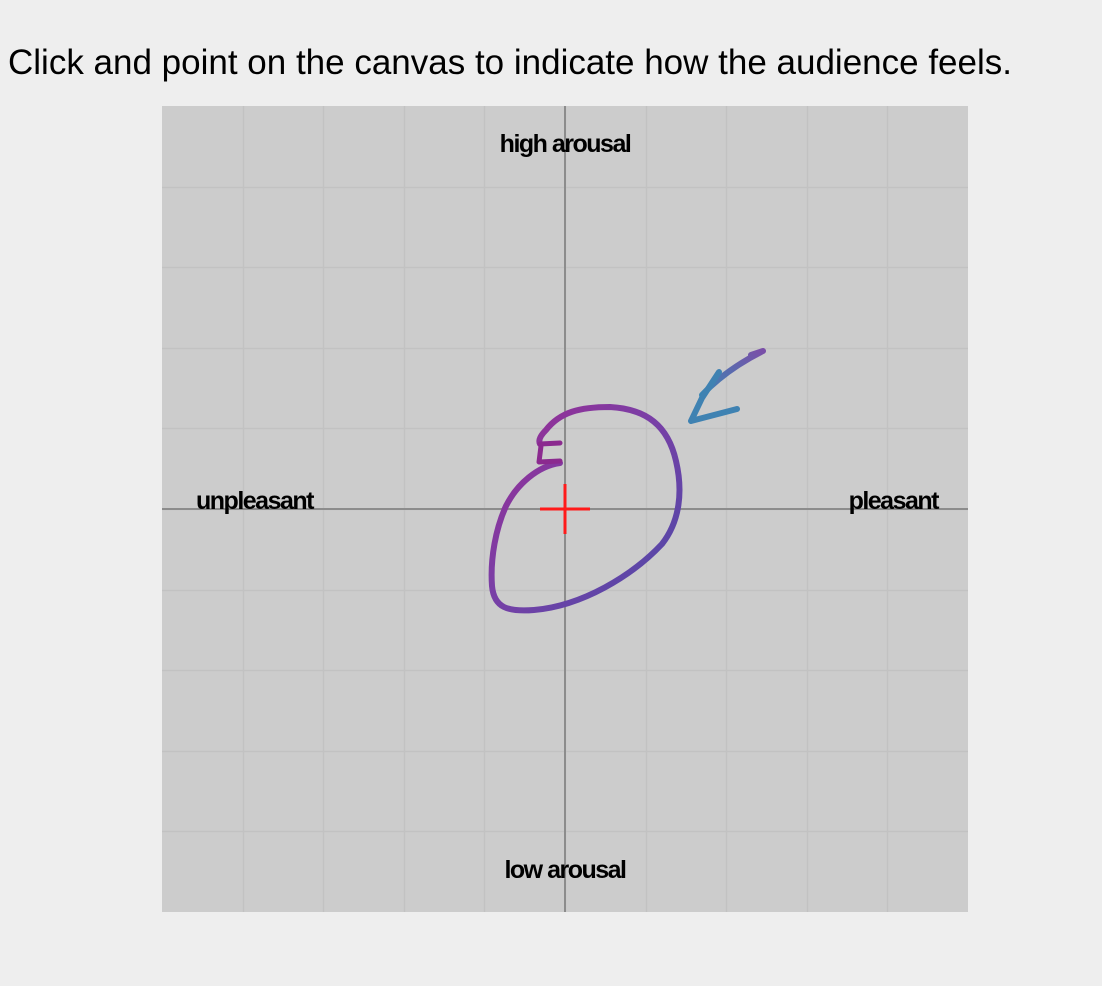  Describe the element at coordinates (565, 144) in the screenshot. I see `label-high-arousal: high arousal` at that location.